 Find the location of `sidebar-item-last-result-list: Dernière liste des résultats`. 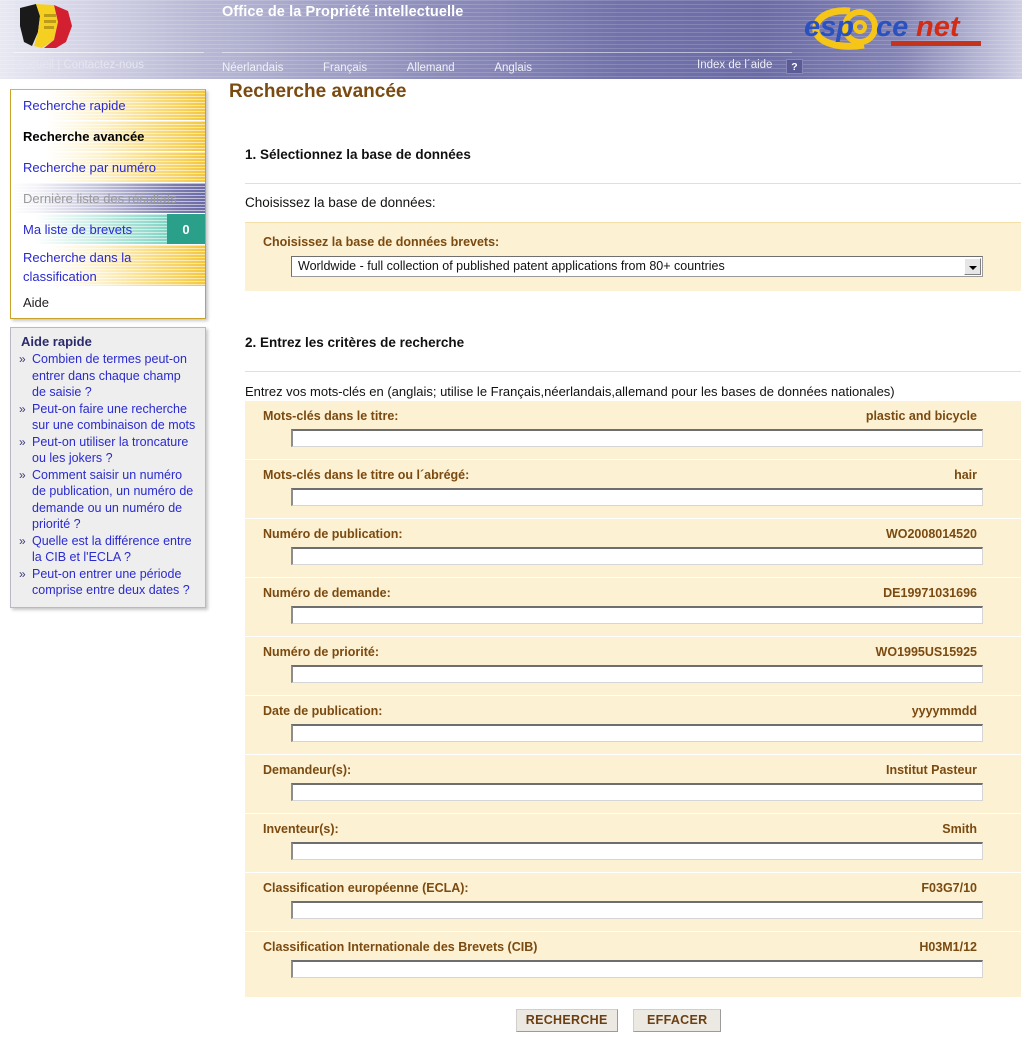

sidebar-item-last-result-list: Dernière liste des résultats is located at coordinates (108, 198).